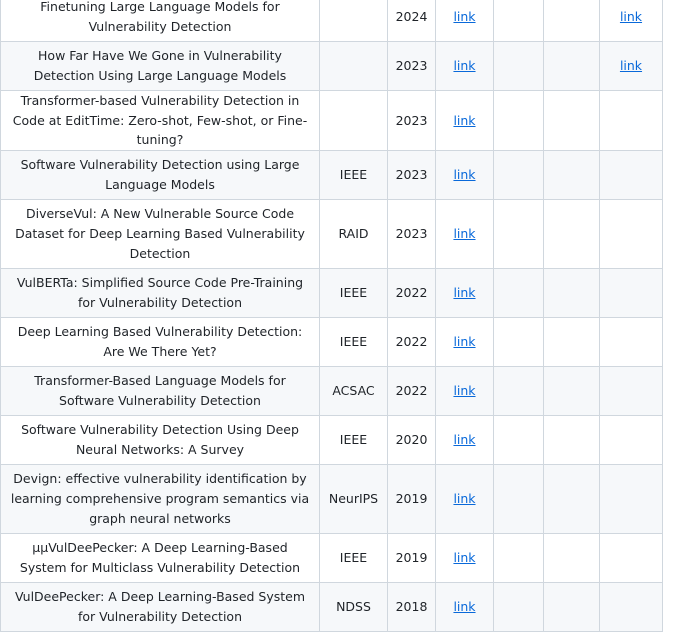 The height and width of the screenshot is (632, 695). I want to click on paper-year: 2024, so click(411, 21).